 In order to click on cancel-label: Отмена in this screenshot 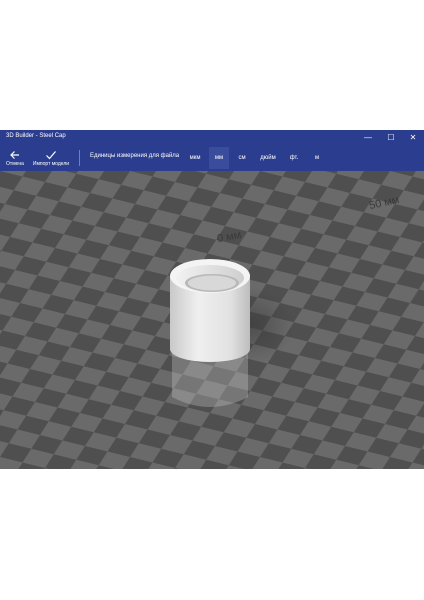, I will do `click(15, 164)`.